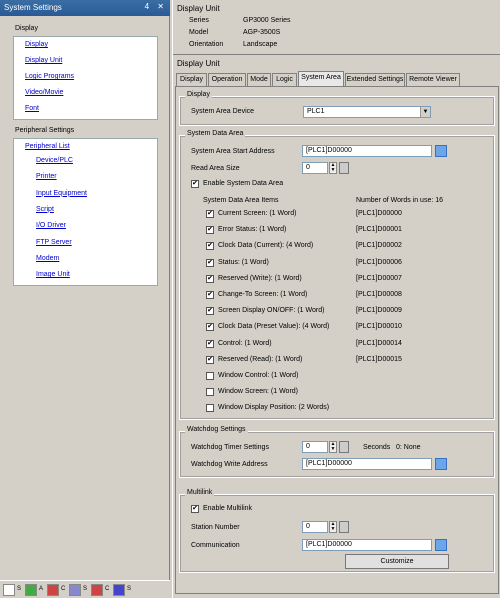  What do you see at coordinates (156, 6) in the screenshot?
I see `pane-title-buttons: 4 ✕` at bounding box center [156, 6].